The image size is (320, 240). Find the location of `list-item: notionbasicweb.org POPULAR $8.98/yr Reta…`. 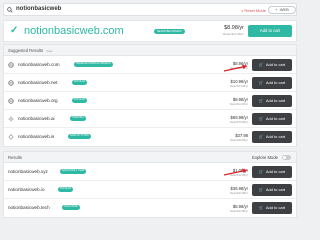

list-item: notionbasicweb.org POPULAR $8.98/yr Reta… is located at coordinates (150, 101).